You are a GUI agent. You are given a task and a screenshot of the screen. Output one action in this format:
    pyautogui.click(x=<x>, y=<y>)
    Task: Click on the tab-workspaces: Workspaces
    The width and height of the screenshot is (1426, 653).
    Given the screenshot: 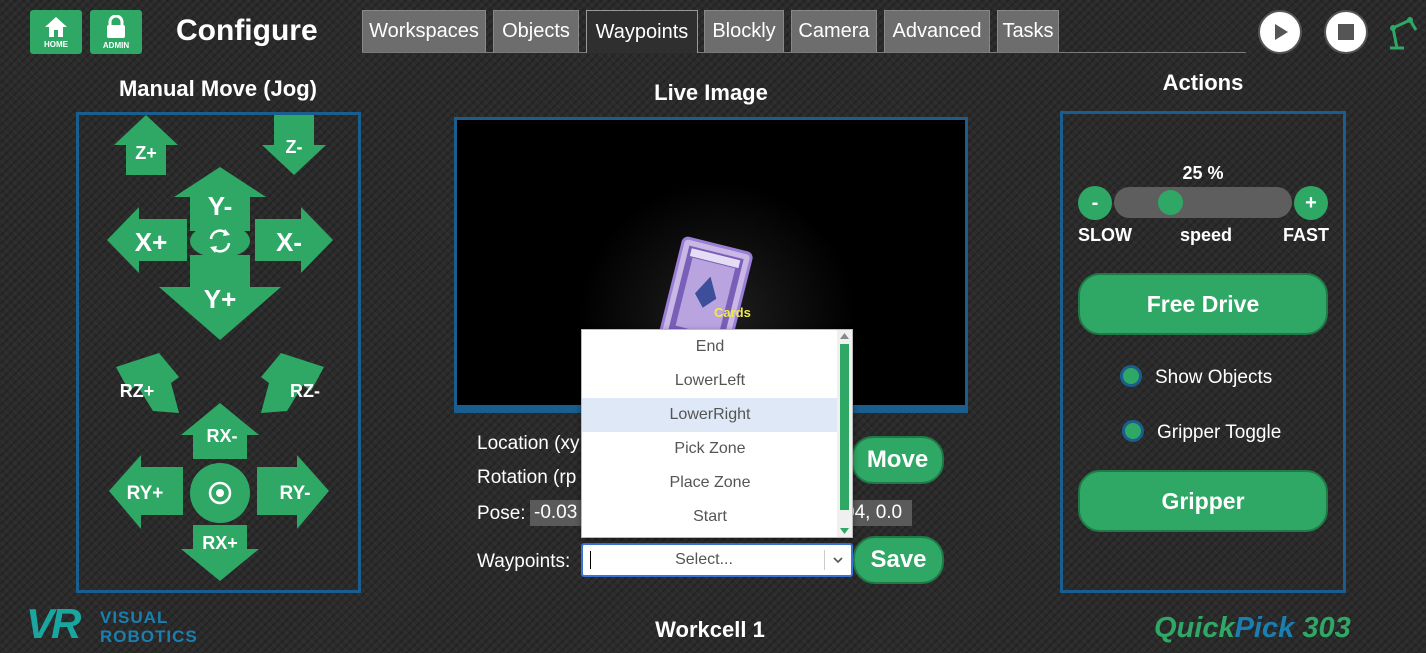 What is the action you would take?
    pyautogui.click(x=424, y=31)
    